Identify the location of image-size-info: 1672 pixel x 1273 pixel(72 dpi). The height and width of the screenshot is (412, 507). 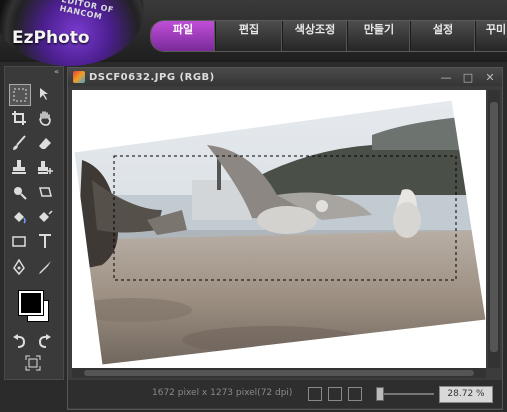
(222, 393).